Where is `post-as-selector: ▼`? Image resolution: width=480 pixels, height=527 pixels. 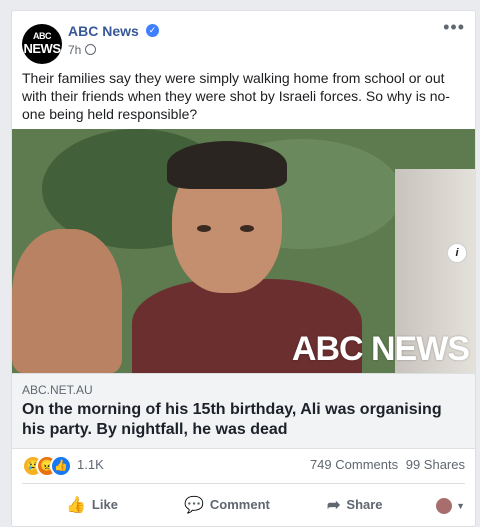
post-as-selector: ▼ is located at coordinates (450, 505).